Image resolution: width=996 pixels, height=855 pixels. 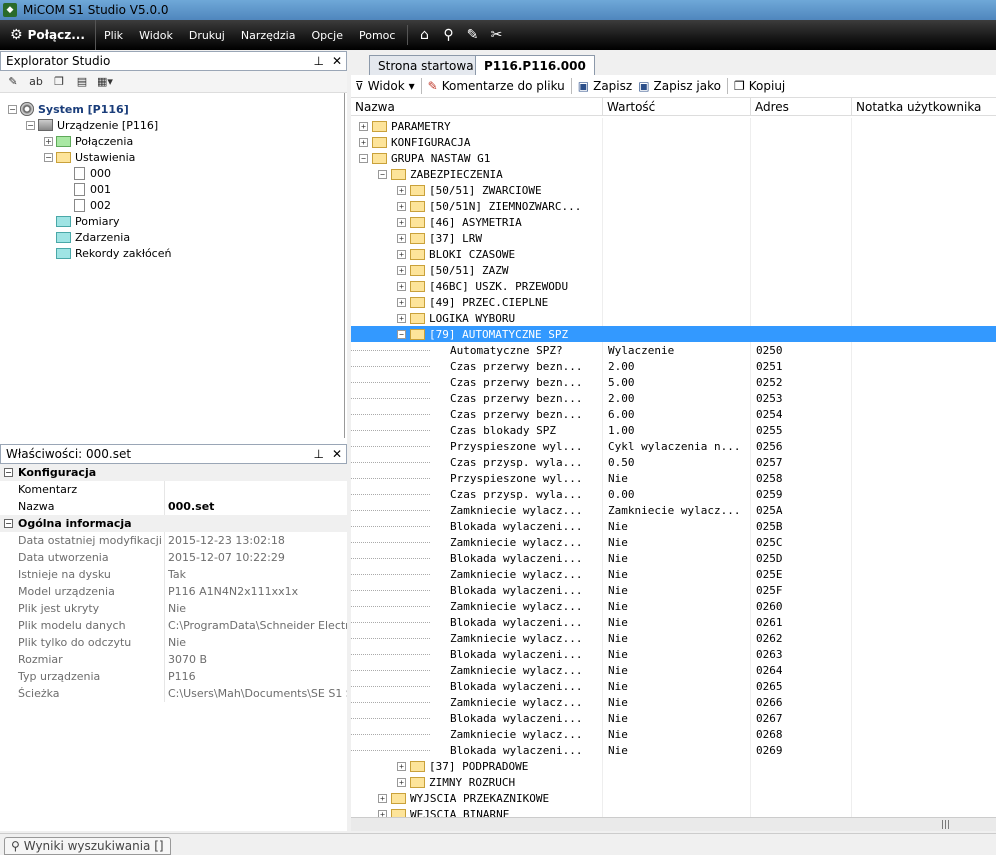 What do you see at coordinates (673, 222) in the screenshot?
I see `grid-group-row: + [46] ASYMETRIA` at bounding box center [673, 222].